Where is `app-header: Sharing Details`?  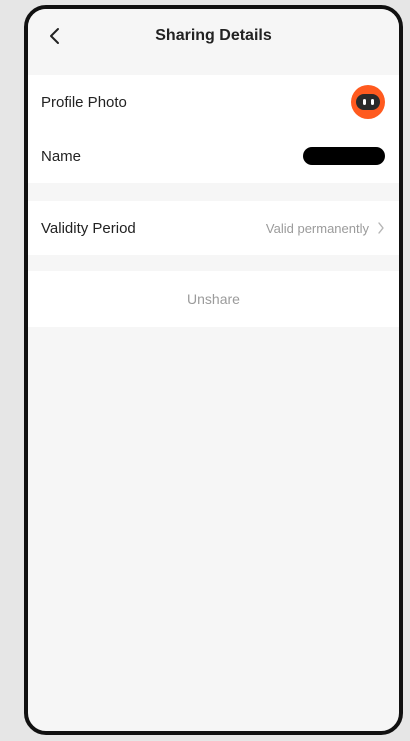 app-header: Sharing Details is located at coordinates (213, 37).